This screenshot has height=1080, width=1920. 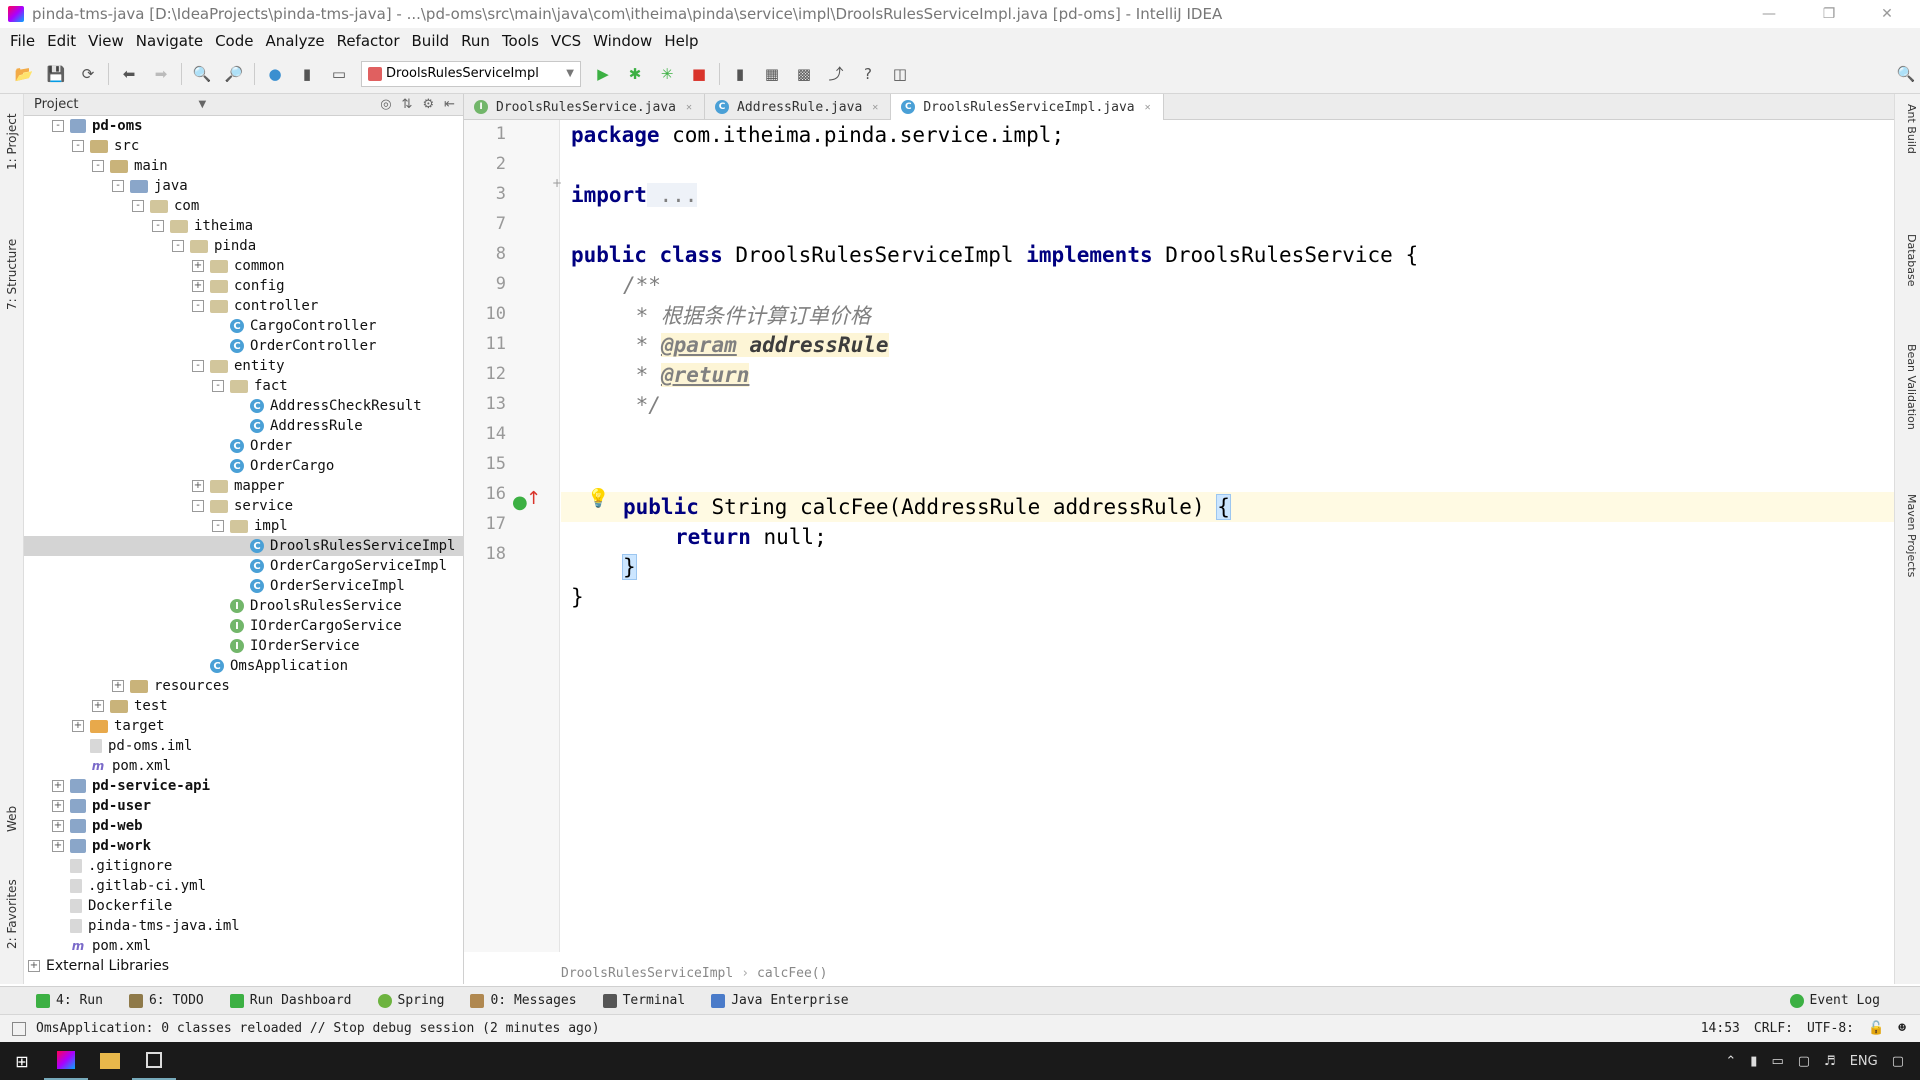 What do you see at coordinates (244, 206) in the screenshot?
I see `tree-item: - com` at bounding box center [244, 206].